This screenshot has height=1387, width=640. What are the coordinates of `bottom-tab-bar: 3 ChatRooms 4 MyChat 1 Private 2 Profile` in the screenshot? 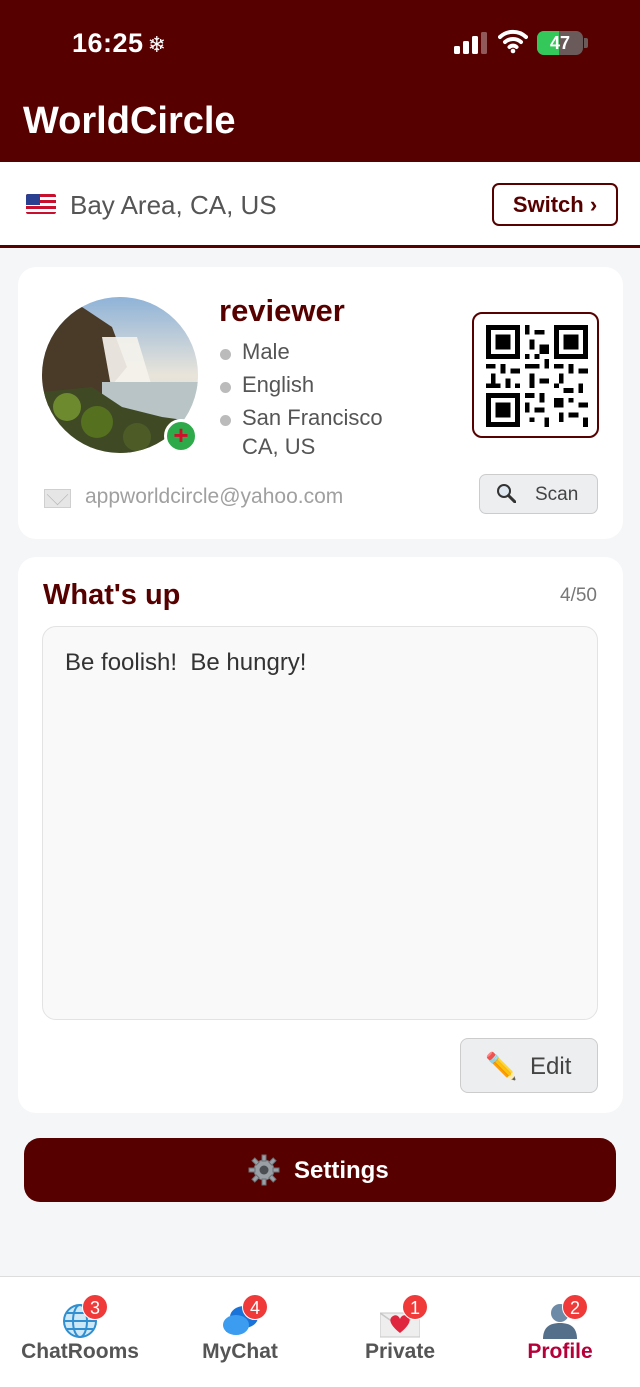 It's located at (320, 1331).